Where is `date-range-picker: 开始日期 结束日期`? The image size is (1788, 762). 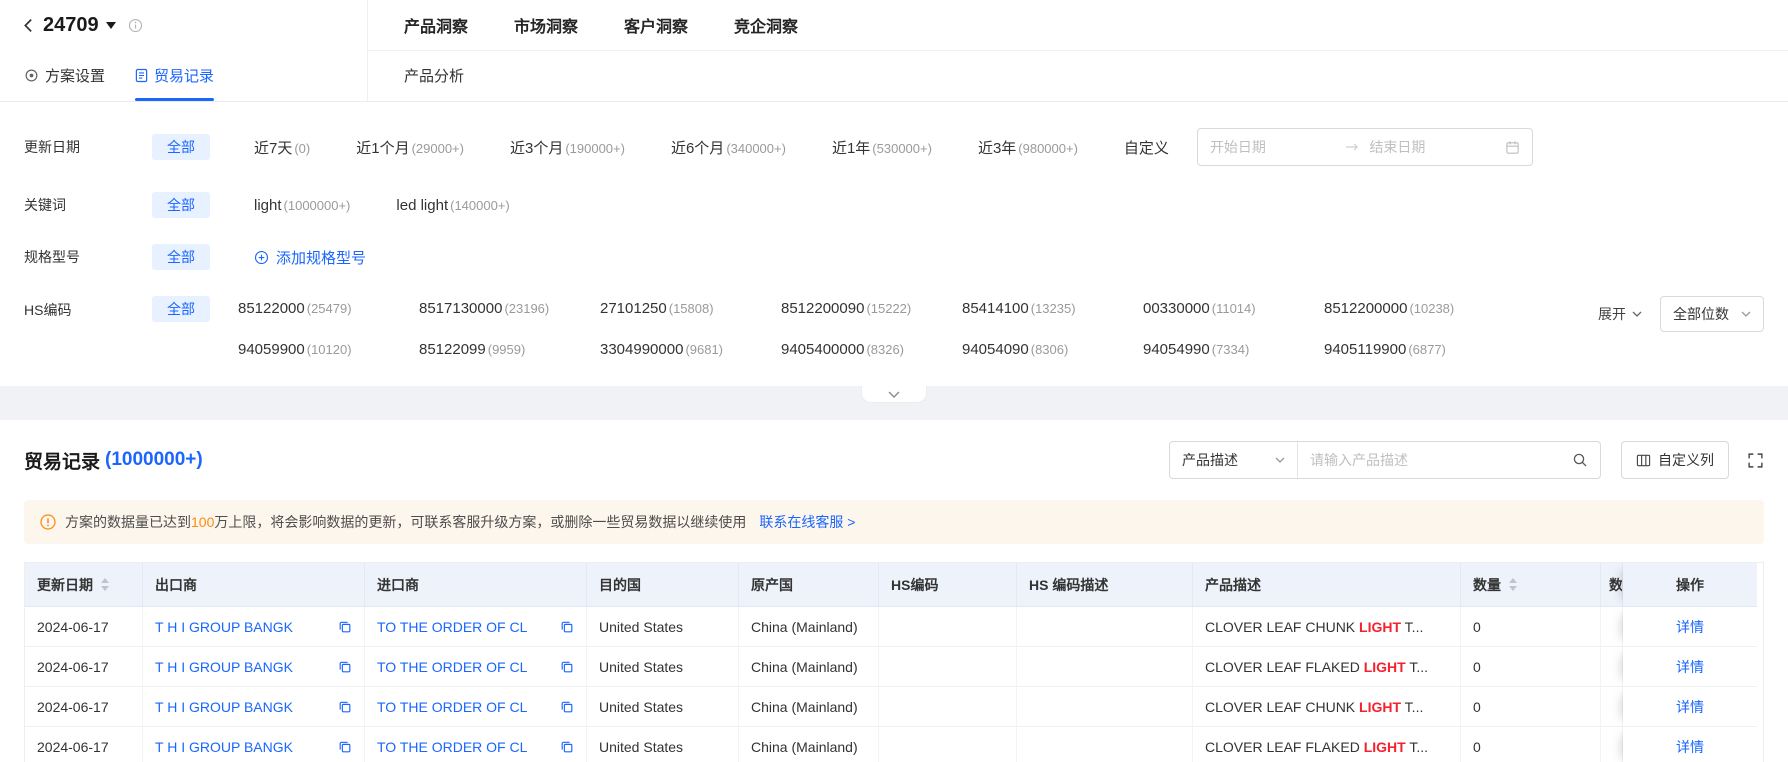 date-range-picker: 开始日期 结束日期 is located at coordinates (1364, 147).